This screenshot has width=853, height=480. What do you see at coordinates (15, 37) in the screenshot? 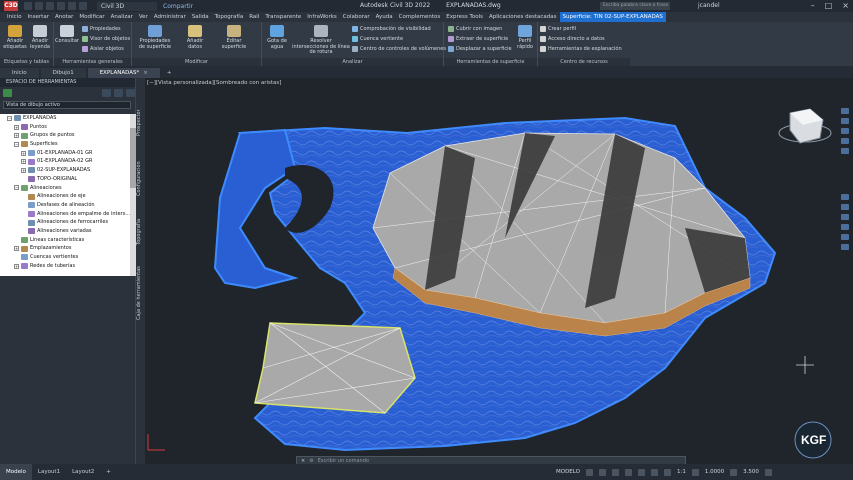
I see `add-labels-button: Añadir etiquetas` at bounding box center [15, 37].